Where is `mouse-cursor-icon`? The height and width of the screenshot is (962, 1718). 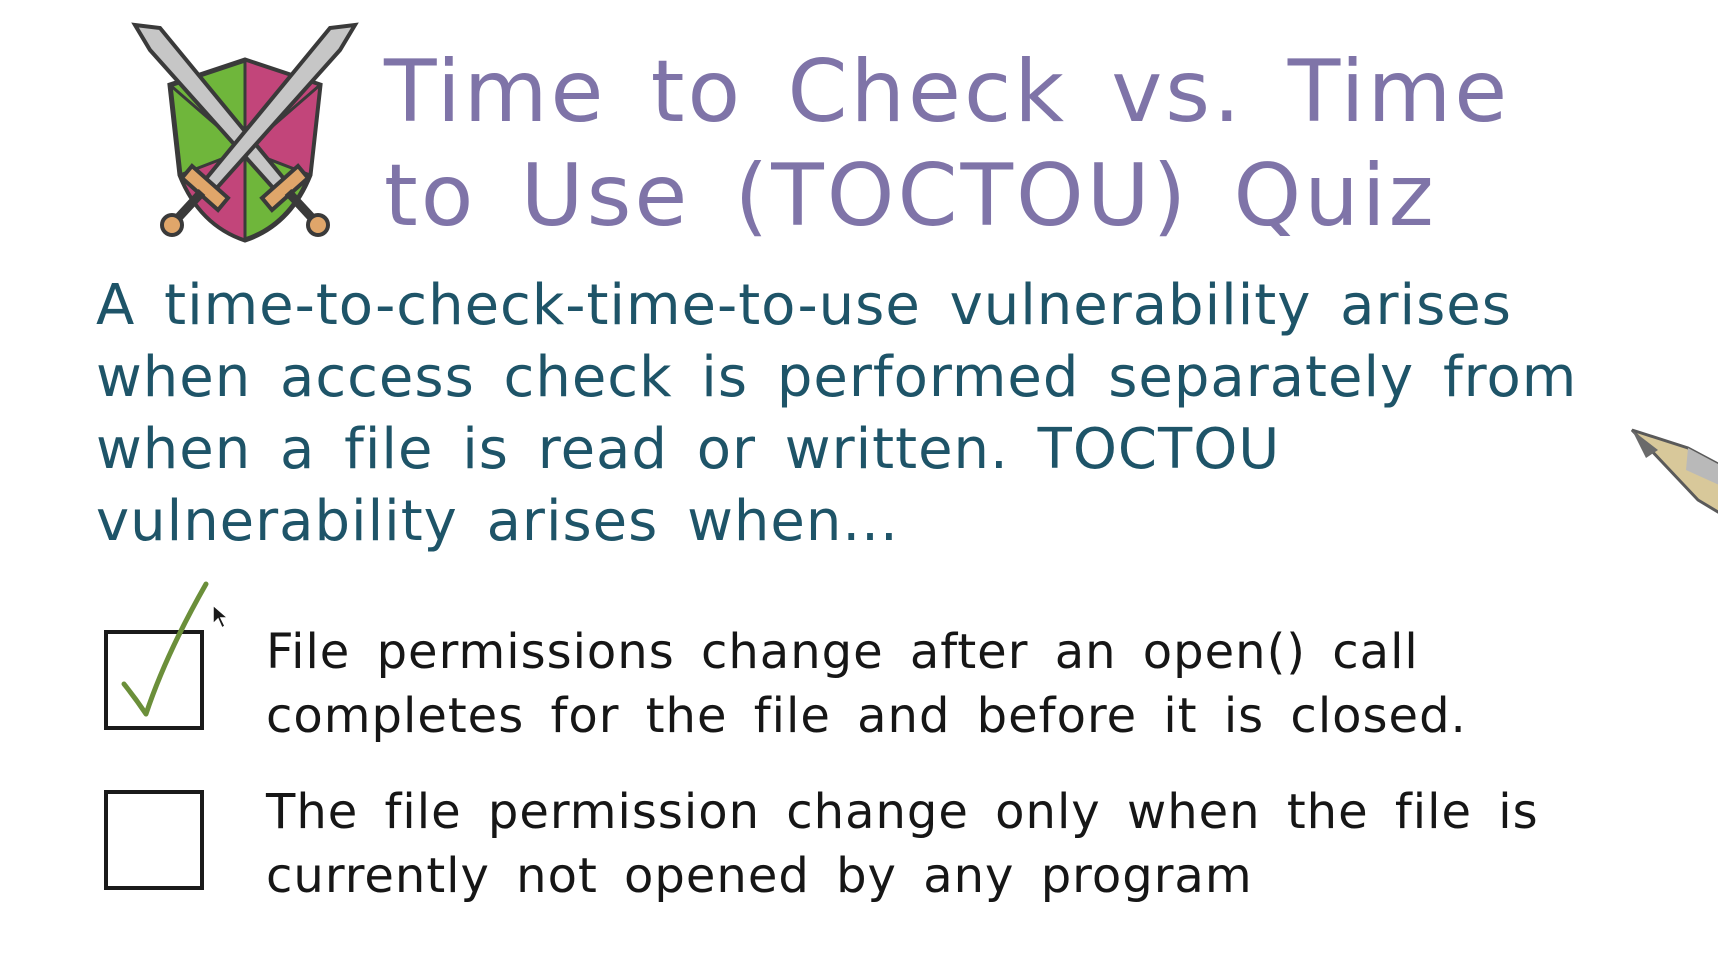 mouse-cursor-icon is located at coordinates (221, 617).